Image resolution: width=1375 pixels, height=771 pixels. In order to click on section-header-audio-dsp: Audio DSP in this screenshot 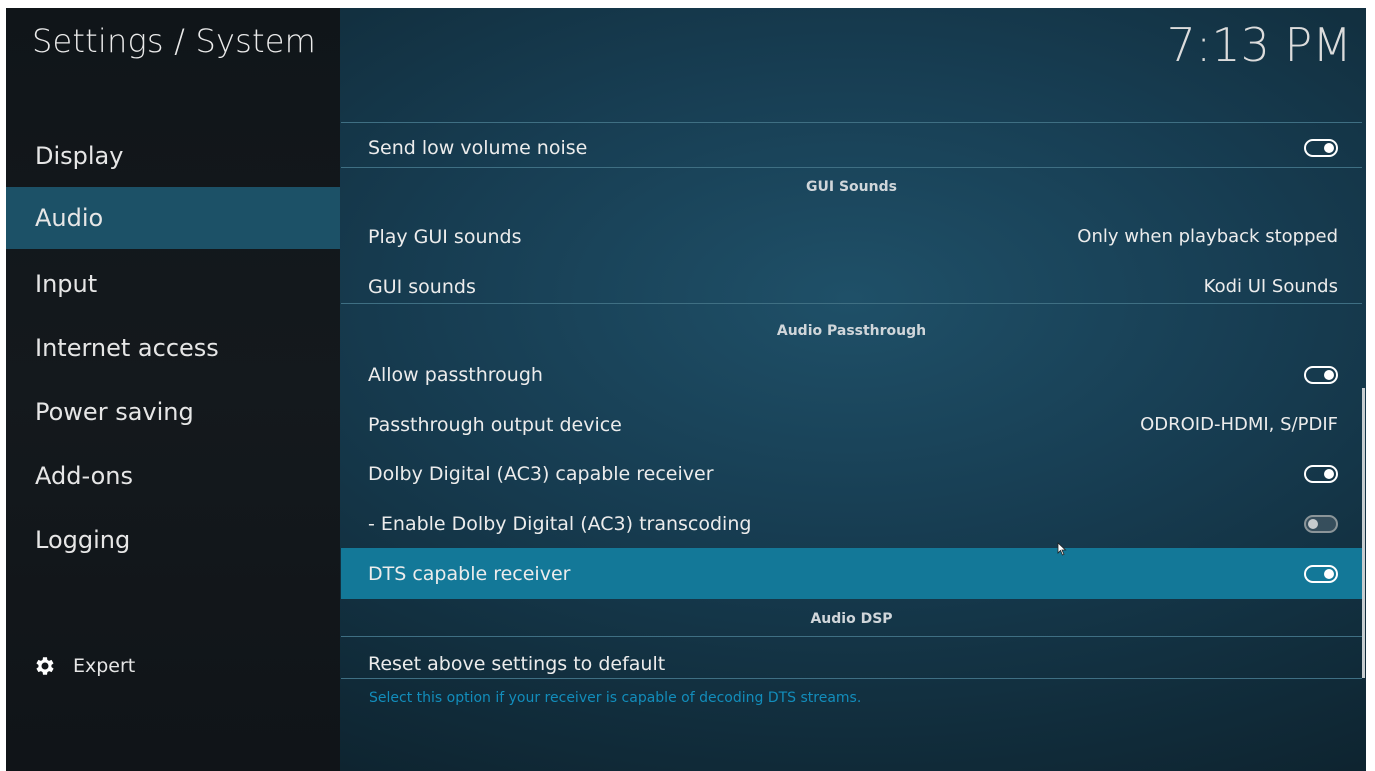, I will do `click(851, 619)`.